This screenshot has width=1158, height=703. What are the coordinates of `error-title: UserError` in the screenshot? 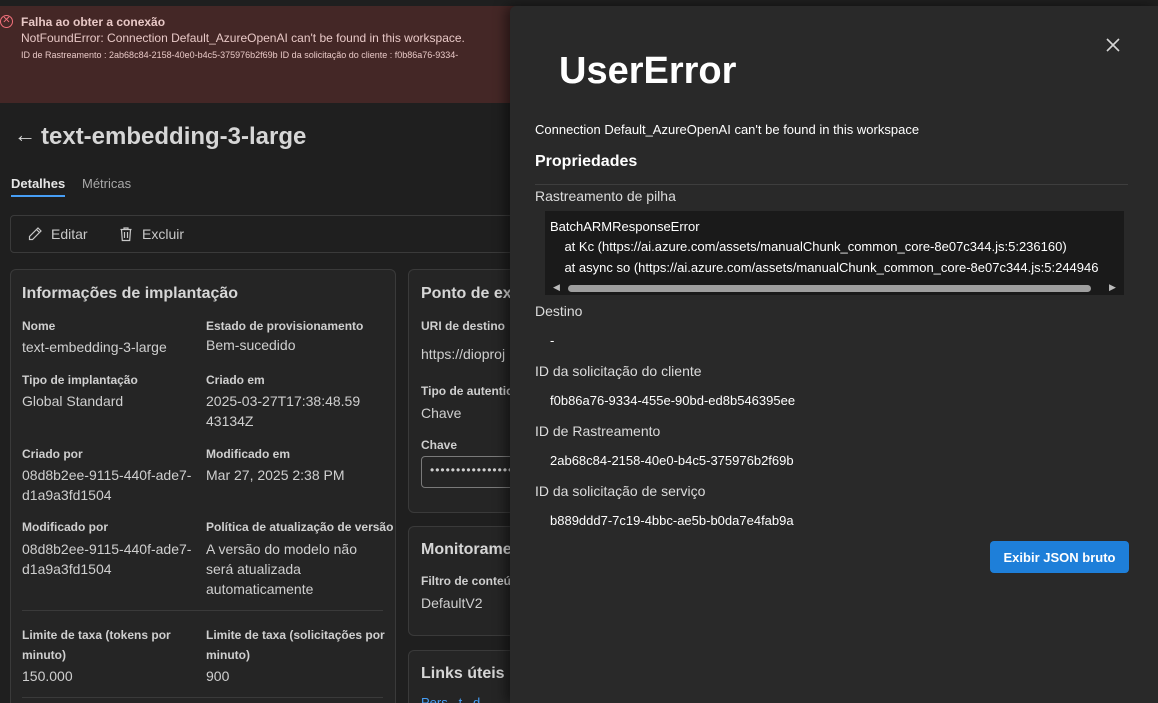 It's located at (648, 71).